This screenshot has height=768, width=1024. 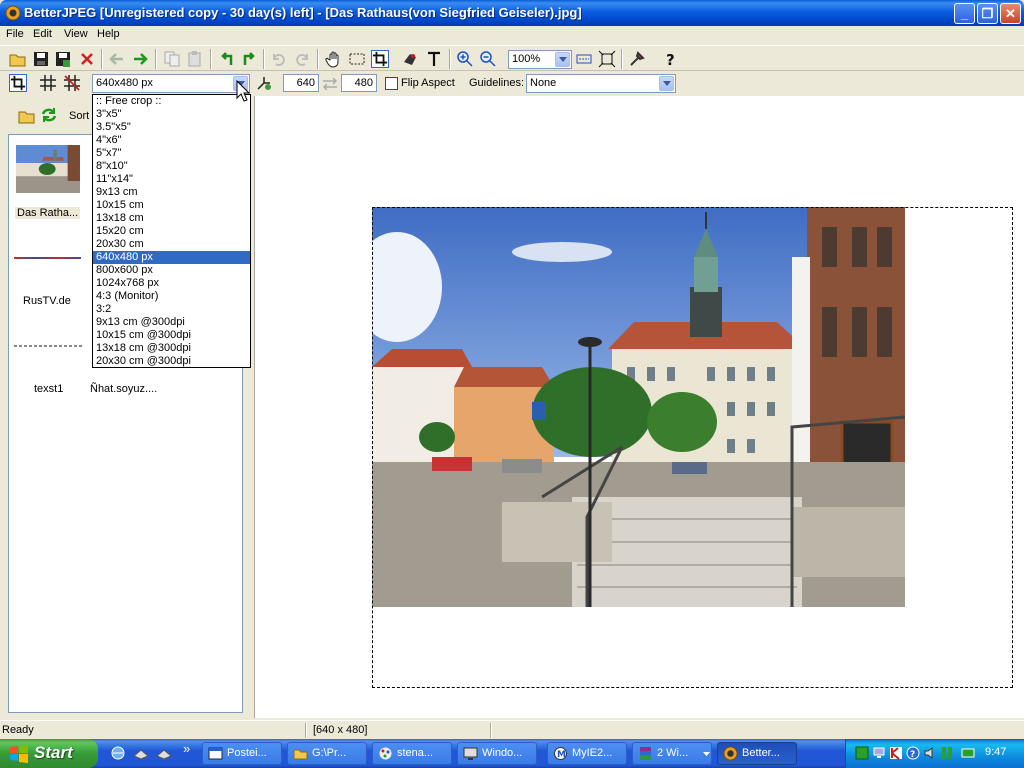 What do you see at coordinates (49, 346) in the screenshot?
I see `thumbnail-texst1` at bounding box center [49, 346].